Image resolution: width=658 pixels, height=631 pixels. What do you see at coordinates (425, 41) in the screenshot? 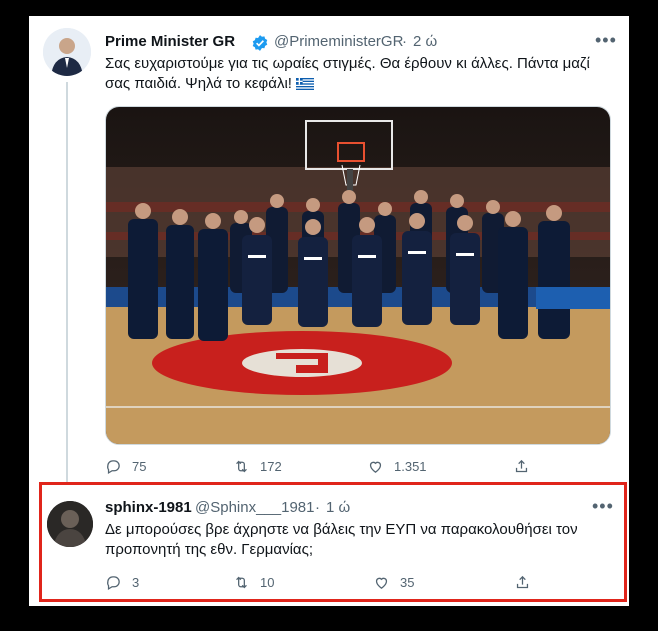
I see `timestamp: 2 ώ` at bounding box center [425, 41].